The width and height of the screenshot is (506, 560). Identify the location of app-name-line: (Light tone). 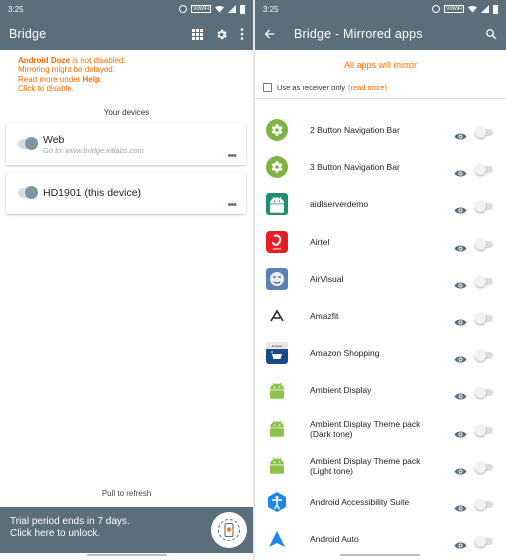
(331, 471).